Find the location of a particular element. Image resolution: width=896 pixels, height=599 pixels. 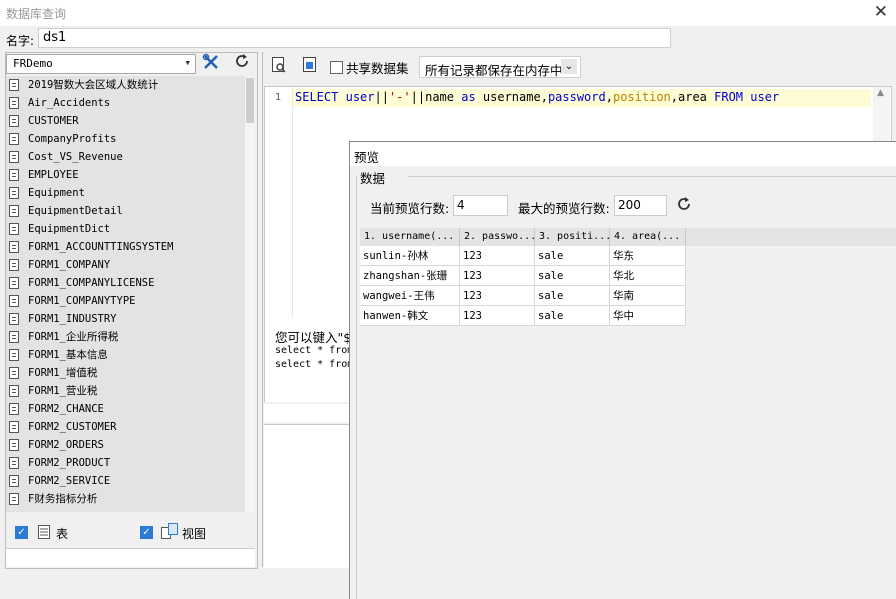

table-list-item: CompanyProfits is located at coordinates (125, 139).